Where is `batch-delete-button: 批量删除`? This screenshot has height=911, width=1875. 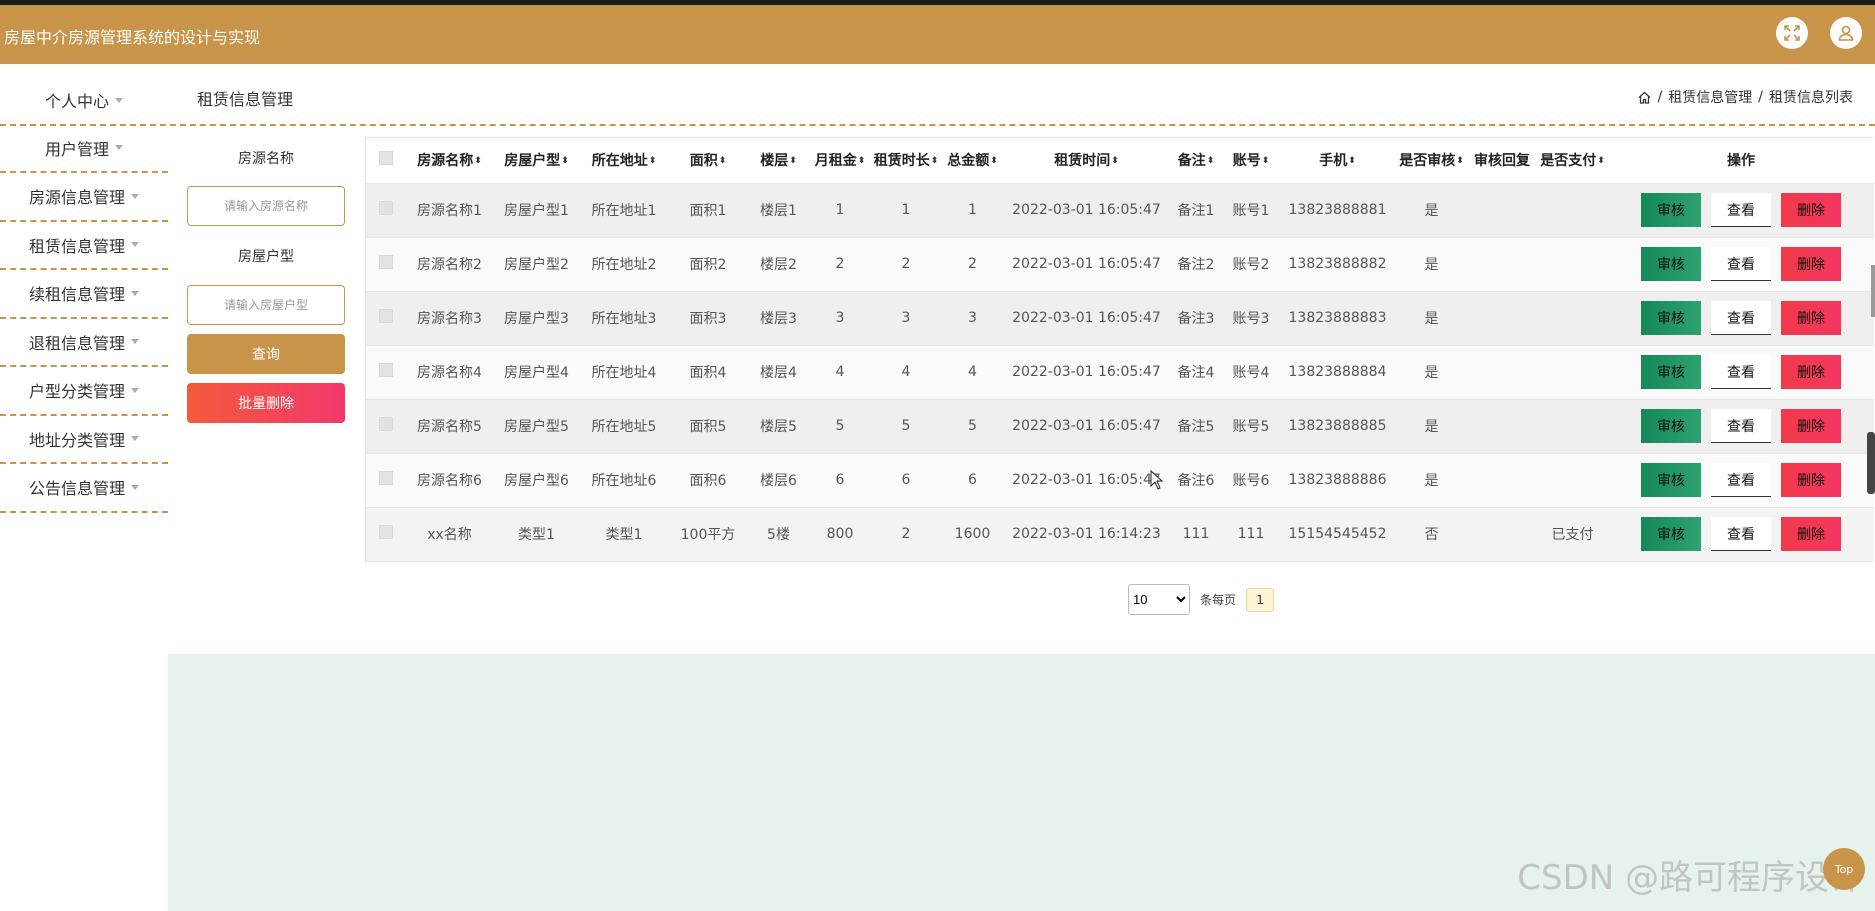 batch-delete-button: 批量删除 is located at coordinates (266, 403).